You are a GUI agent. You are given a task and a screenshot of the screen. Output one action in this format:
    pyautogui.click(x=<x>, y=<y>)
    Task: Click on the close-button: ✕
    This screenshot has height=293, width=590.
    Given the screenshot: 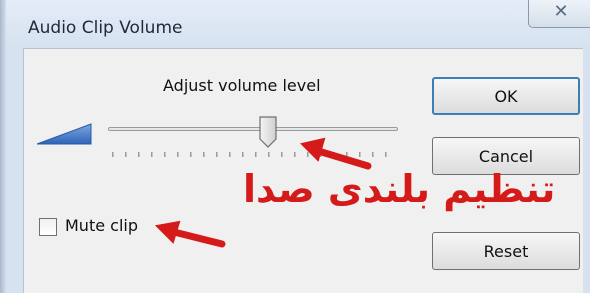 What is the action you would take?
    pyautogui.click(x=559, y=14)
    